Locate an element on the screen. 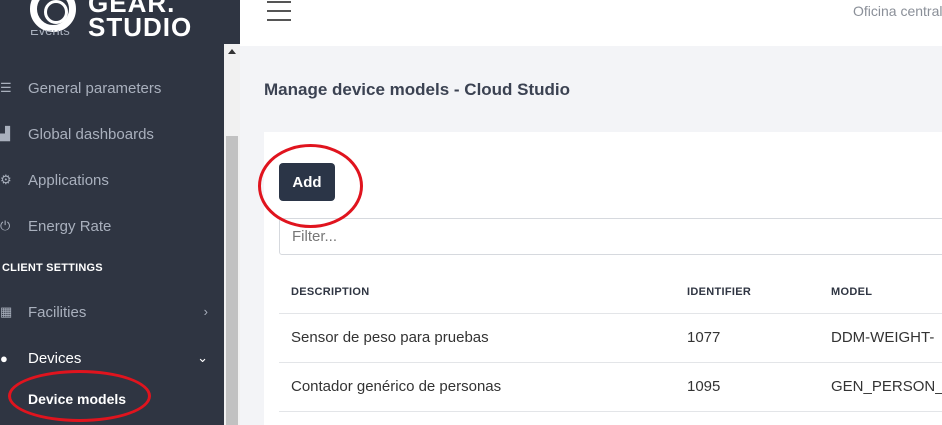 The image size is (942, 425). cell-model: DDM-WEIGHT- is located at coordinates (883, 337).